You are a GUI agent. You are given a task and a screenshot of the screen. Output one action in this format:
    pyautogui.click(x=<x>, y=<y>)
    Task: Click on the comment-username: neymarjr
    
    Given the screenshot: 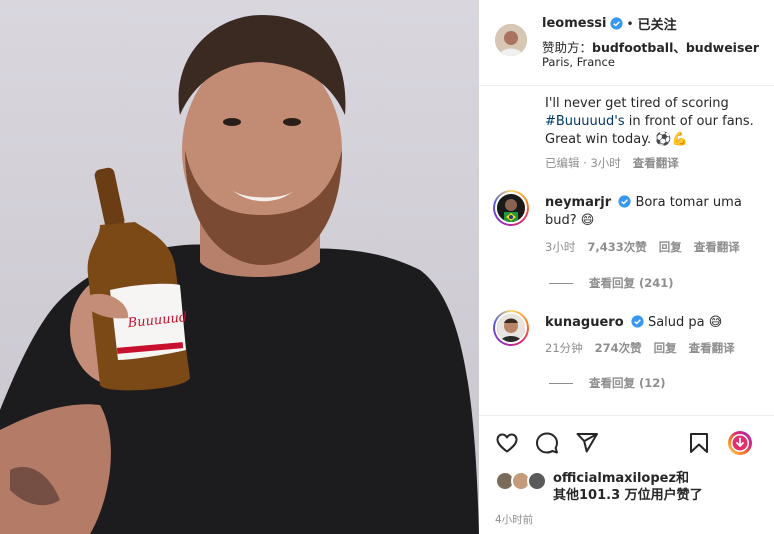 What is the action you would take?
    pyautogui.click(x=578, y=202)
    